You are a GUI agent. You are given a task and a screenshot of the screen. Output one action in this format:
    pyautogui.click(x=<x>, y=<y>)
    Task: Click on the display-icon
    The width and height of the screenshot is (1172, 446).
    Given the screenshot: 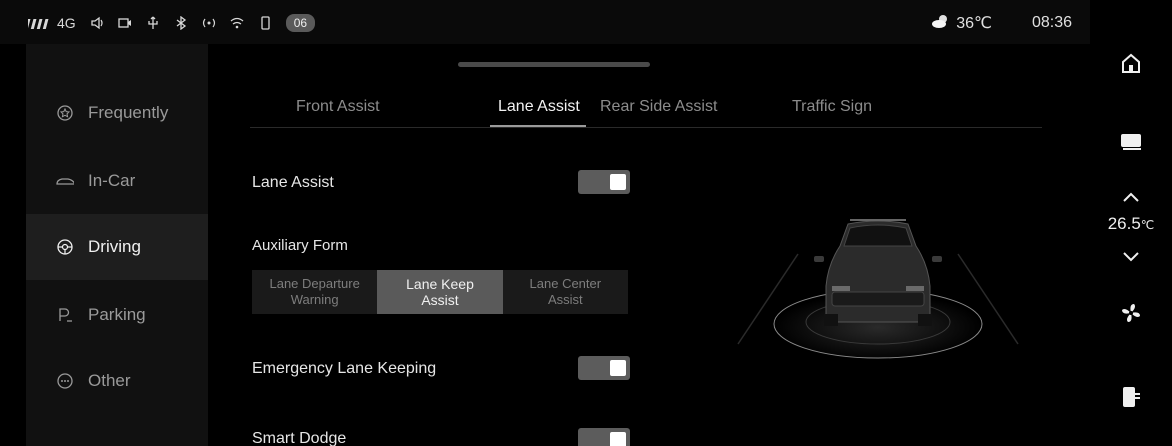 What is the action you would take?
    pyautogui.click(x=1131, y=142)
    